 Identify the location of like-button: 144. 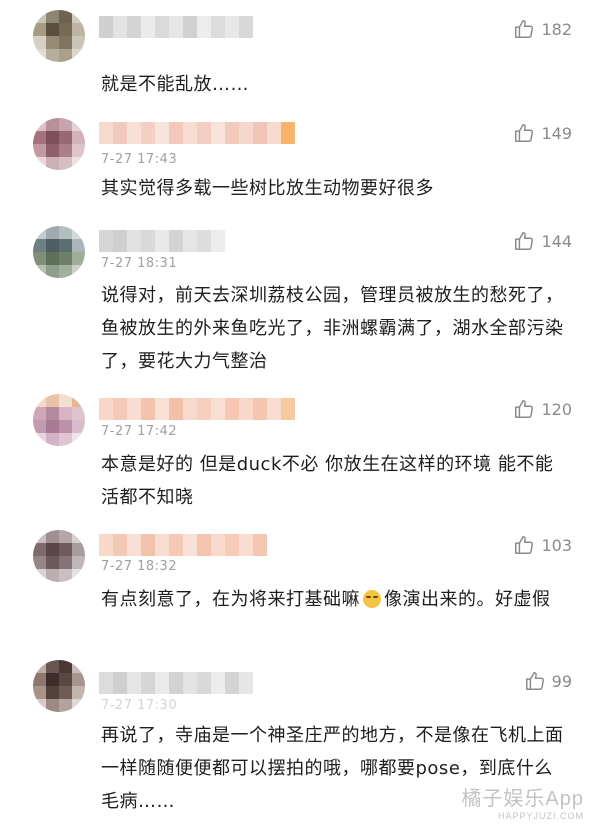
(542, 241).